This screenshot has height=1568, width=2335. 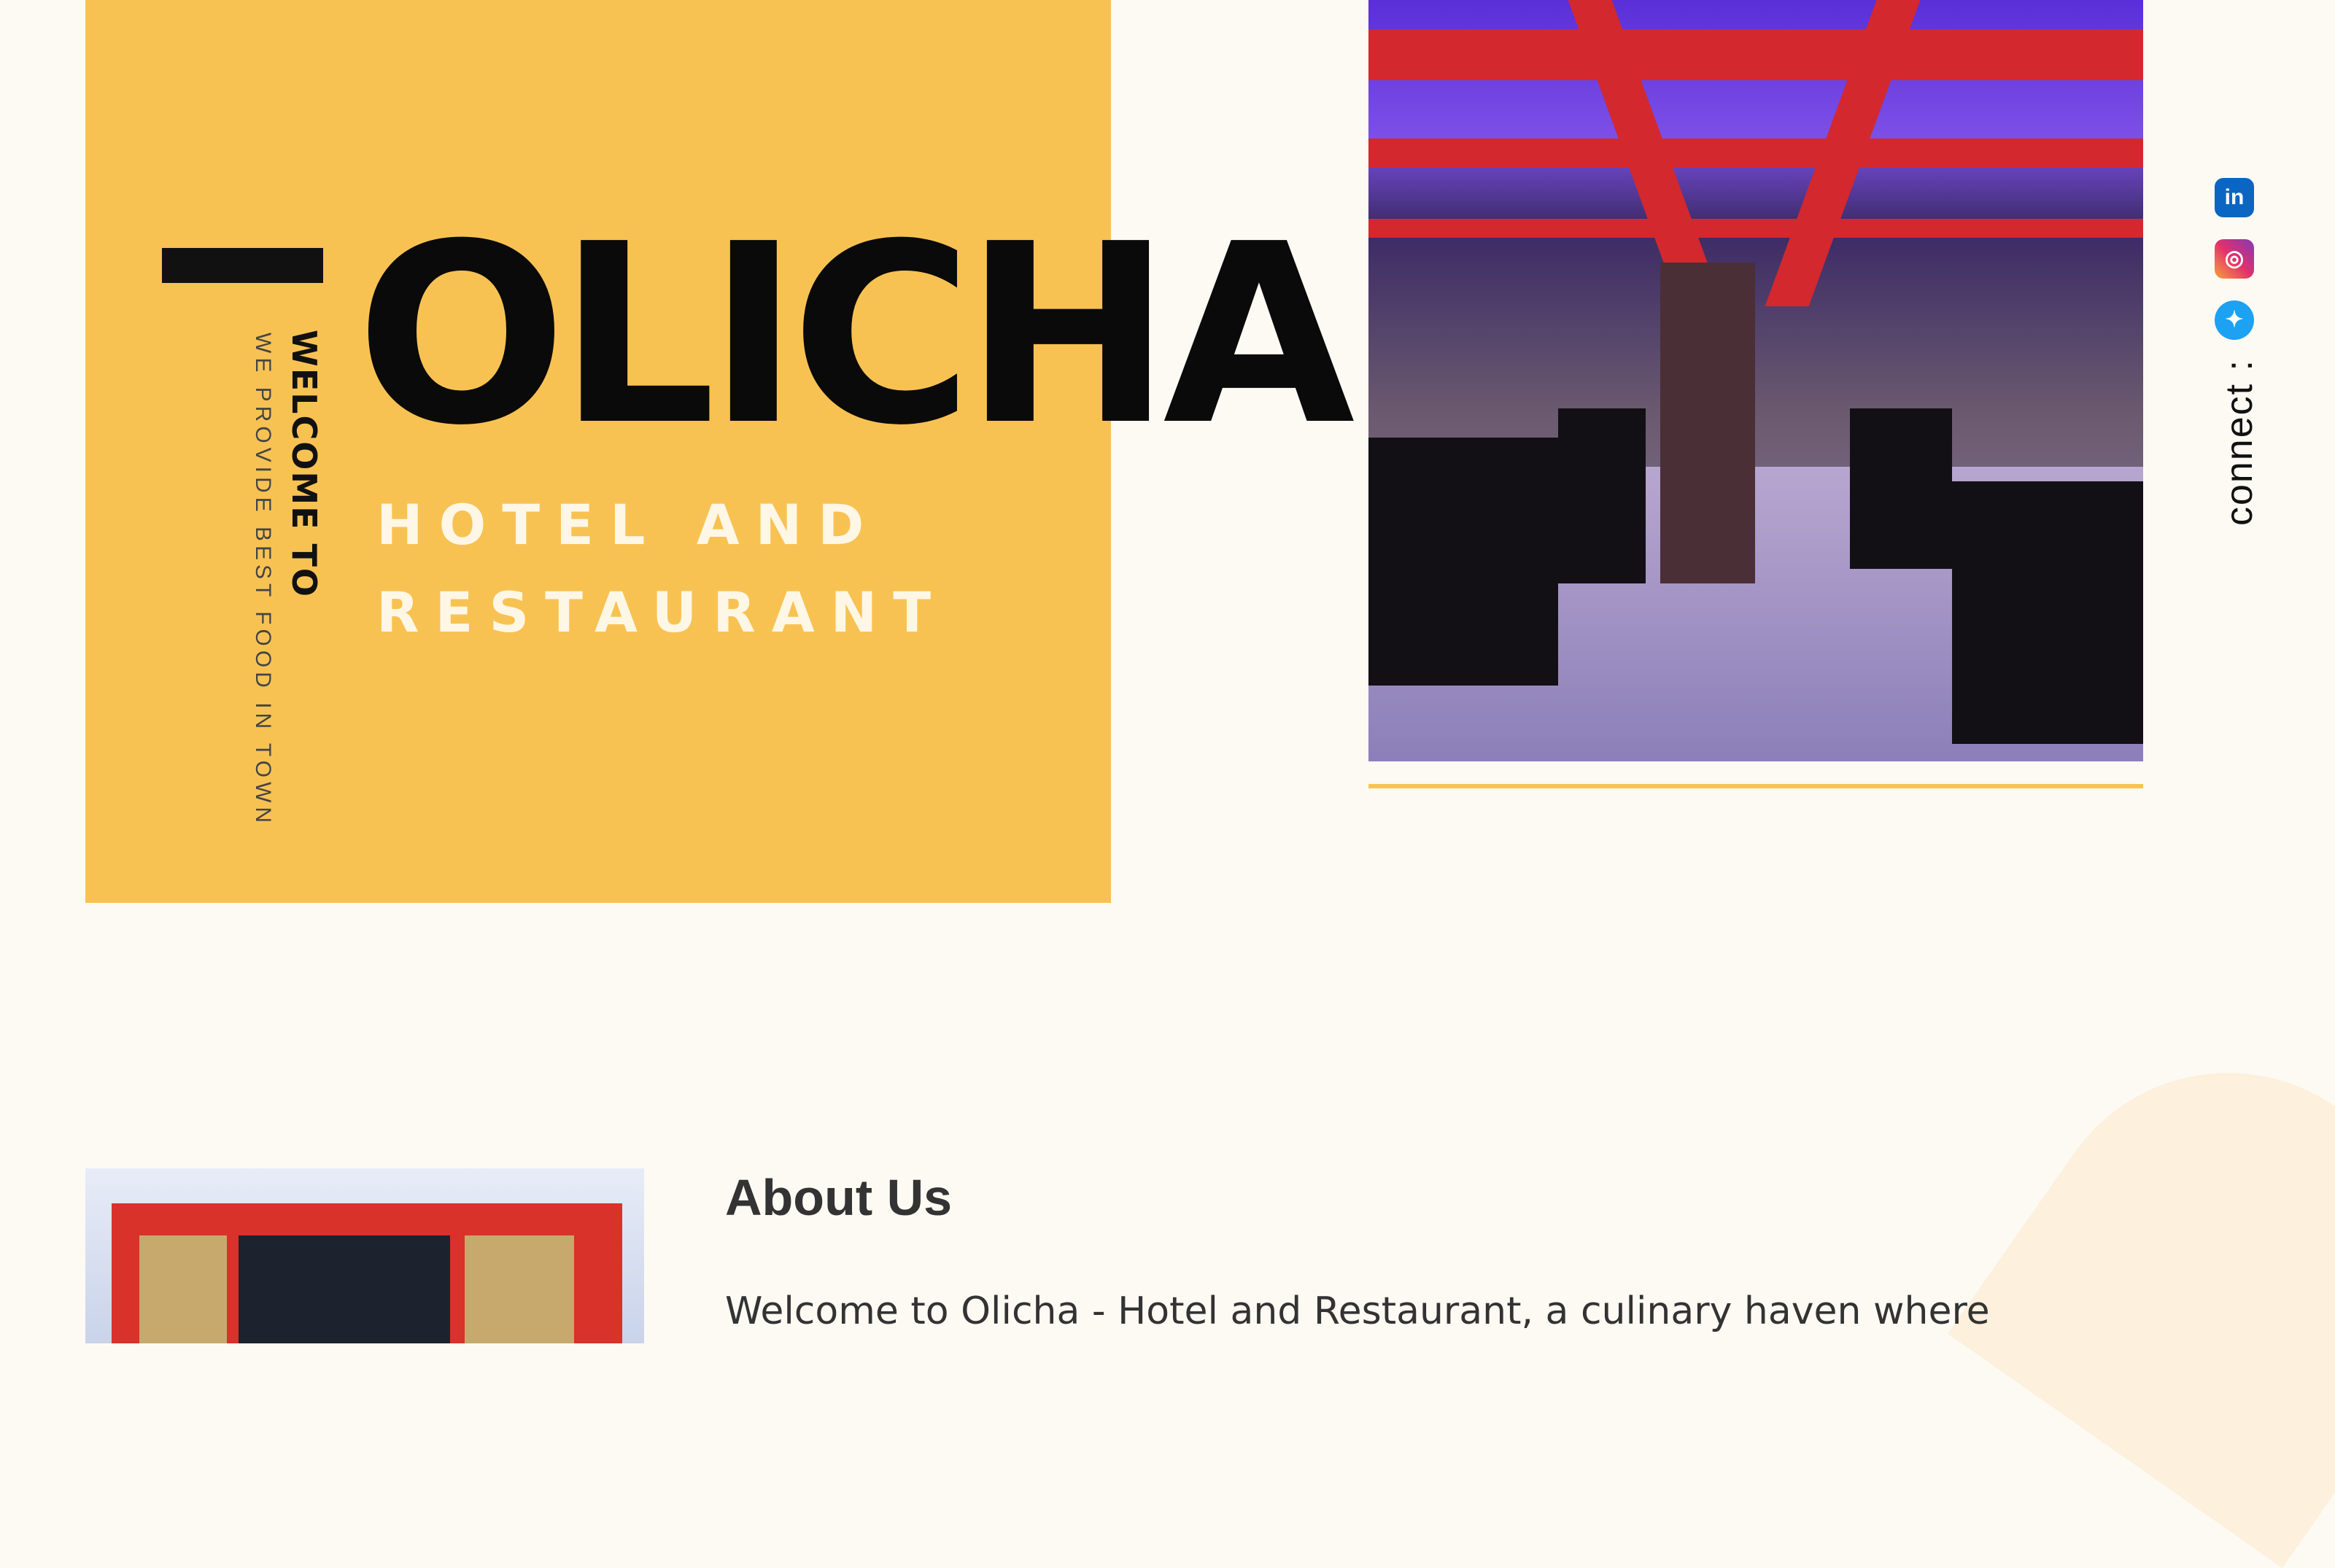 I want to click on hero-subtitle: HOTEL AND RESTAURANT, so click(x=661, y=568).